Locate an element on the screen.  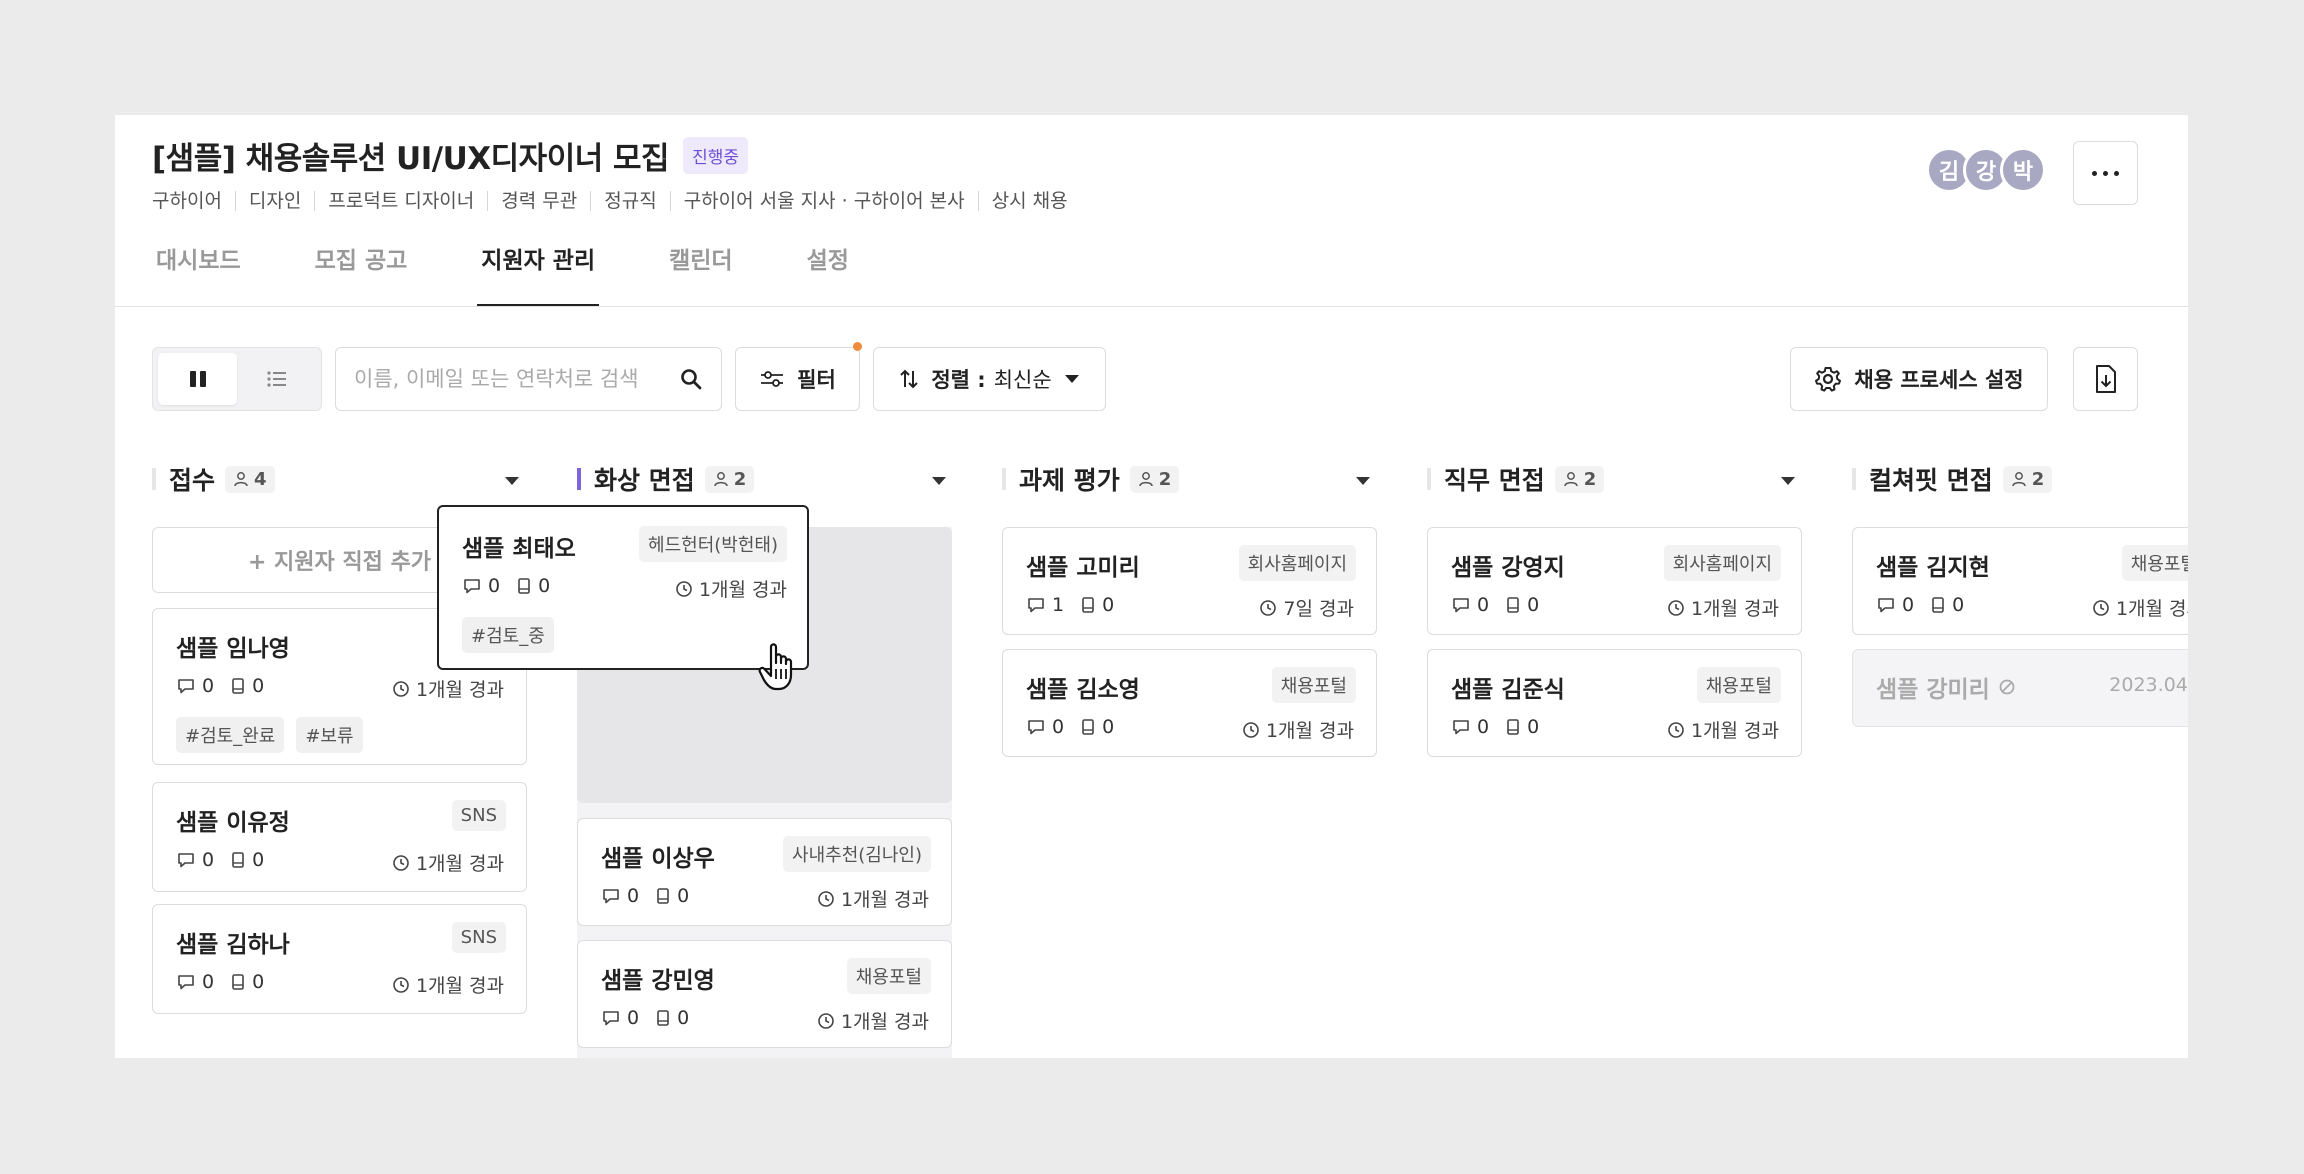
comment-count: 1 is located at coordinates (1045, 605).